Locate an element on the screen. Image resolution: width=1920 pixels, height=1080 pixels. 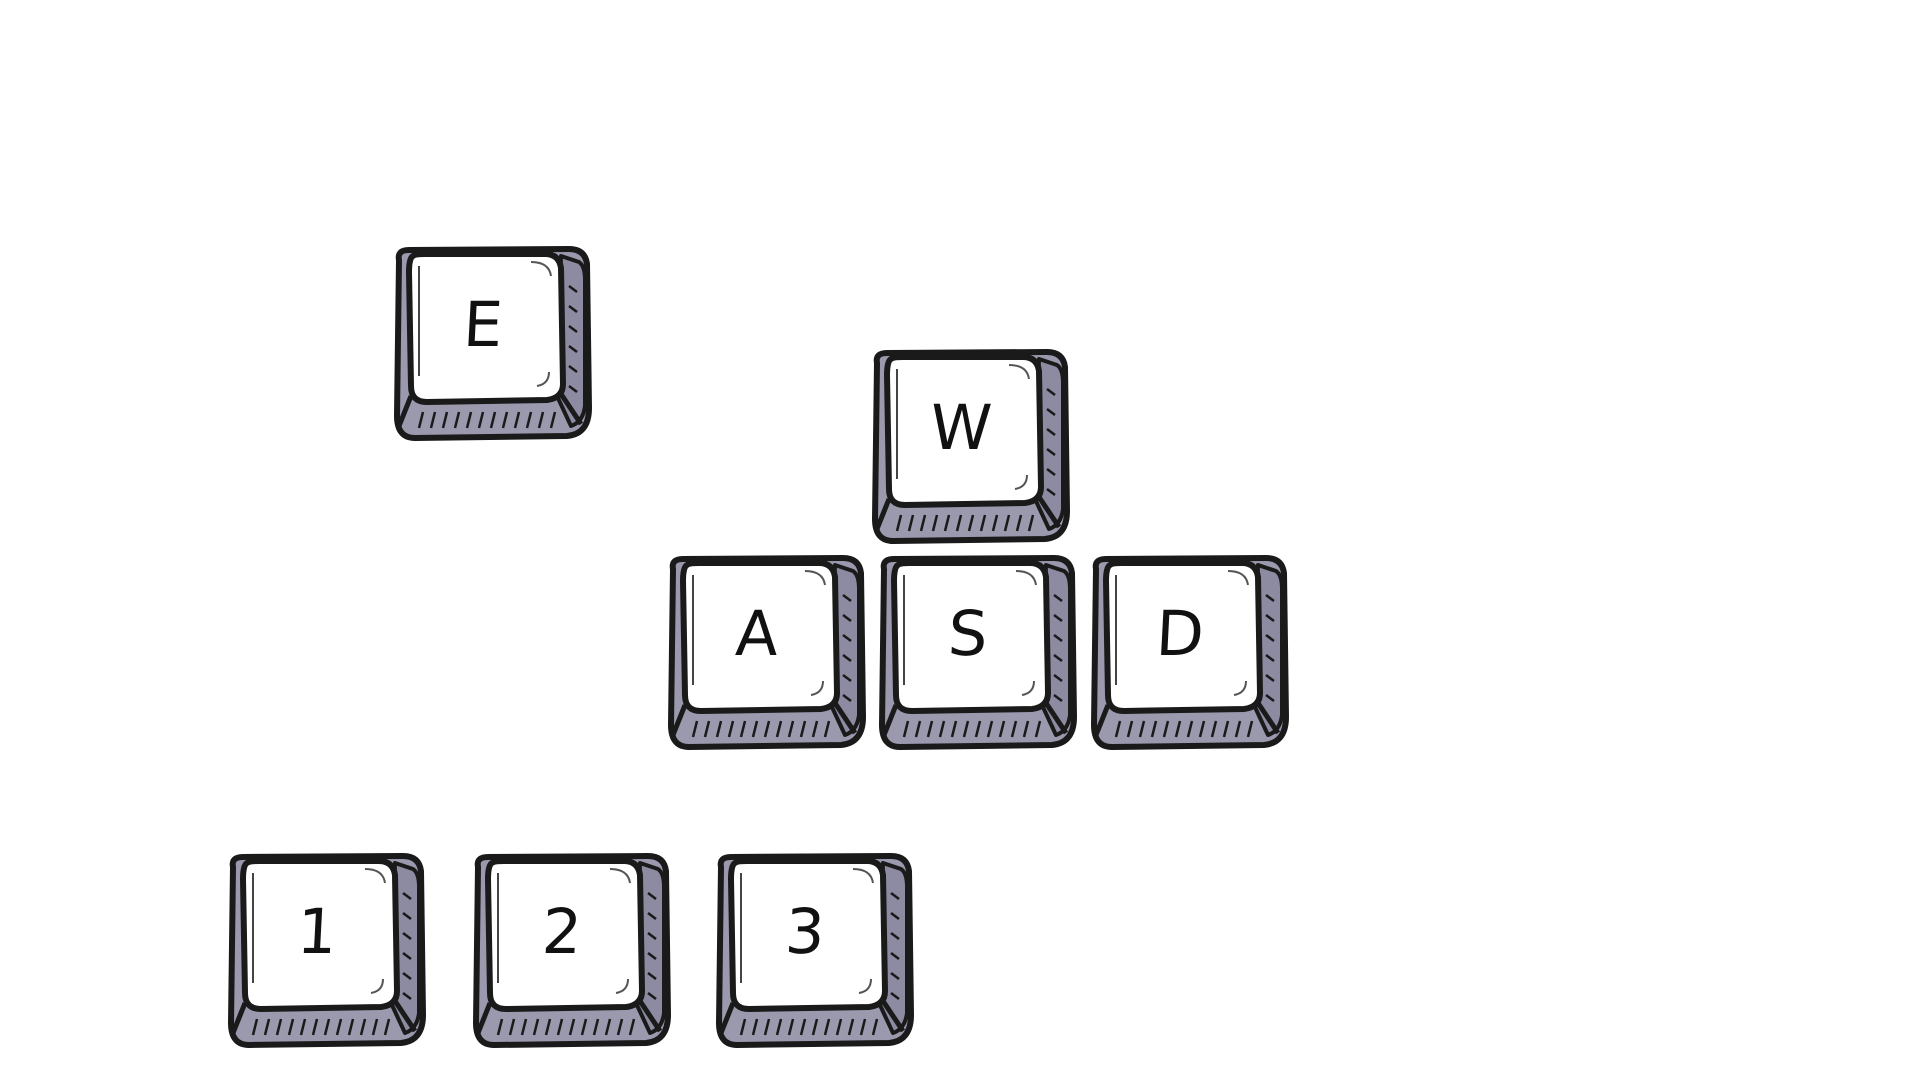
key-1: 1 is located at coordinates (325, 951).